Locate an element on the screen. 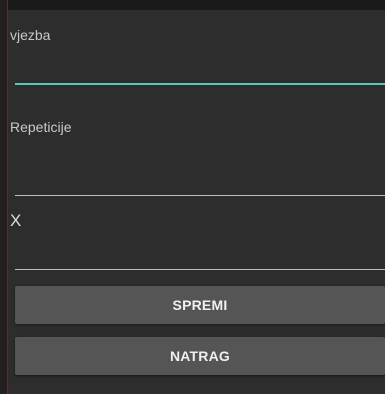  save-button: SPREMI is located at coordinates (200, 305).